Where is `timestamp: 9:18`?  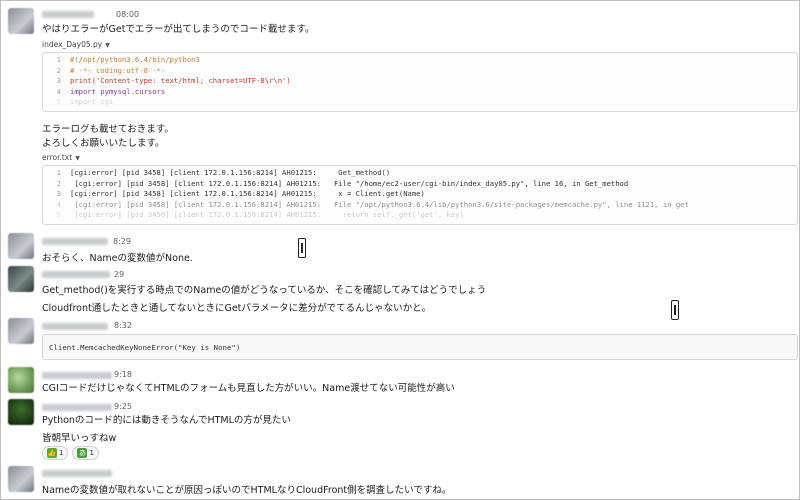
timestamp: 9:18 is located at coordinates (123, 374).